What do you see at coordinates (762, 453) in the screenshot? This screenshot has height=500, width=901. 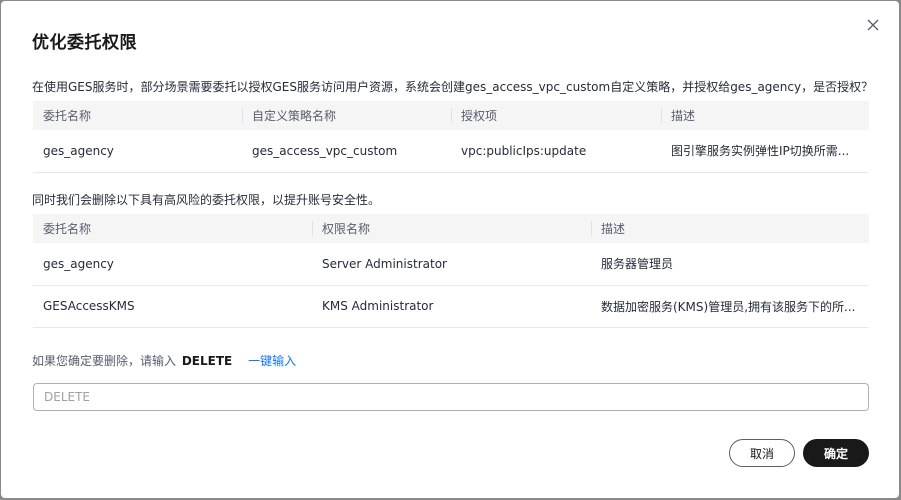 I see `cancel-button: 取消` at bounding box center [762, 453].